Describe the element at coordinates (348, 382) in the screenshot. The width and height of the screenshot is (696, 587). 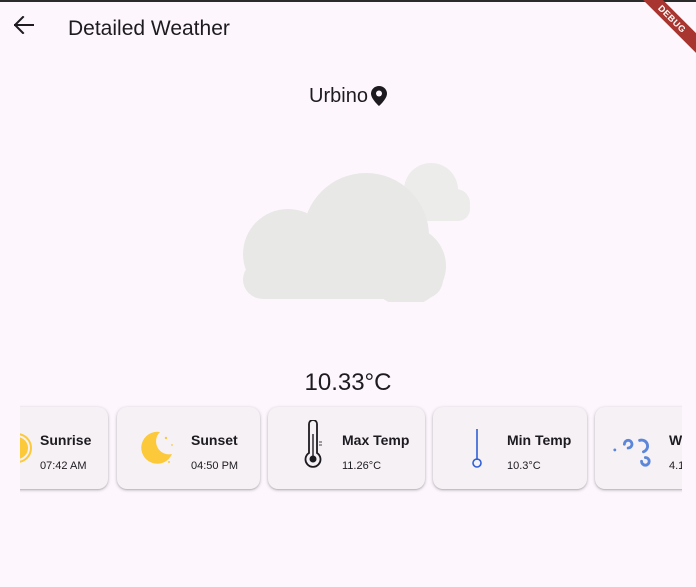
I see `current-temperature: 10.33°C` at that location.